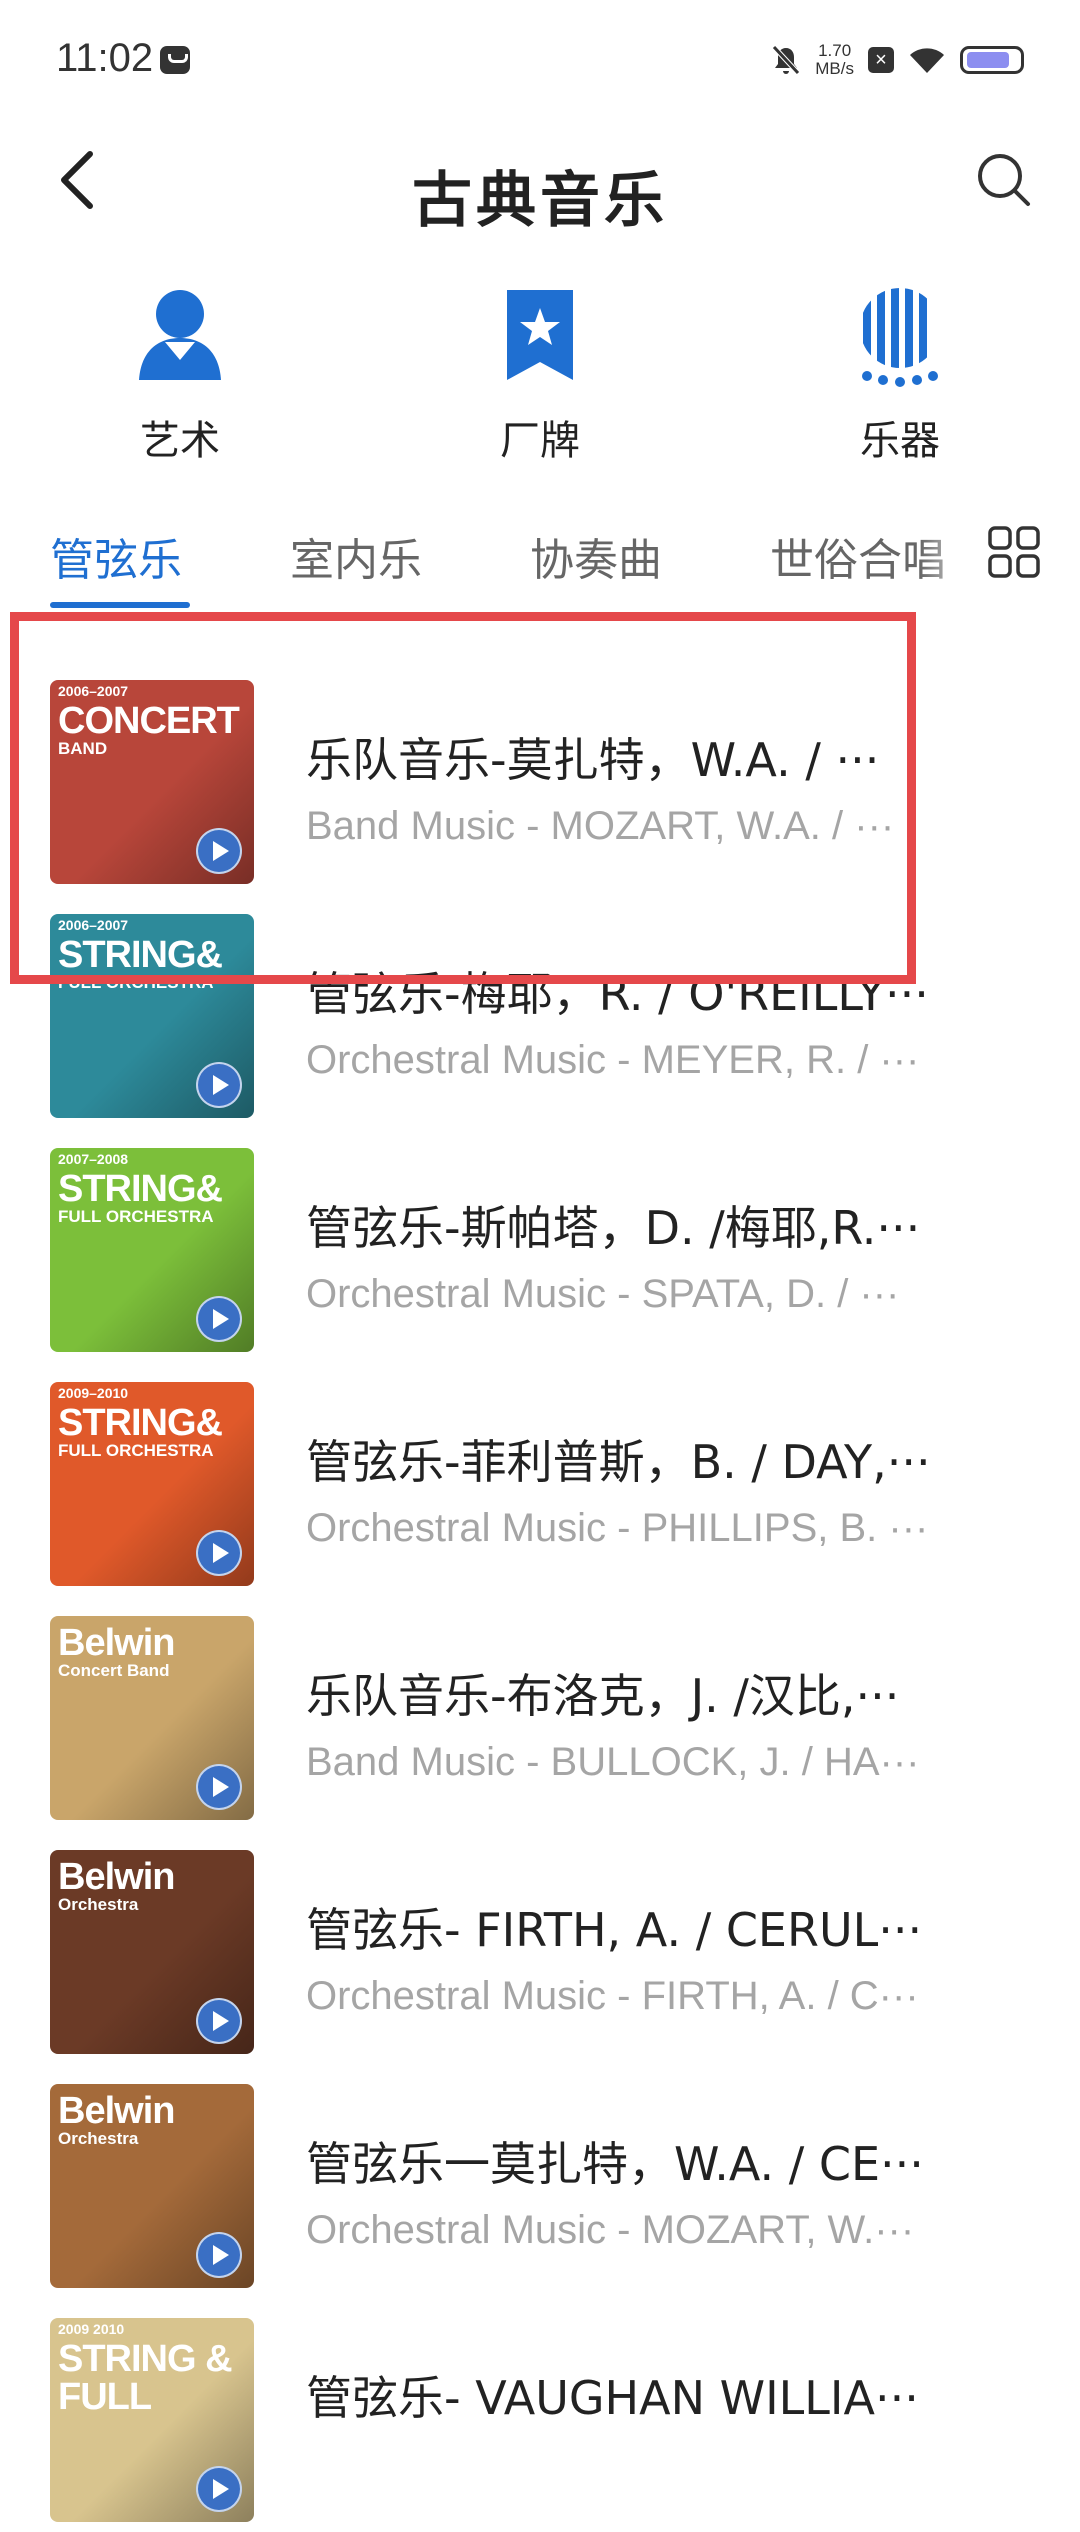 This screenshot has height=2532, width=1080. What do you see at coordinates (614, 1930) in the screenshot?
I see `item-title: 管弦乐- FIRTH, A. / CERUL···` at bounding box center [614, 1930].